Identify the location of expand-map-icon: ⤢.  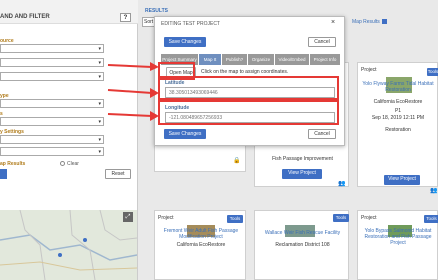
(128, 217).